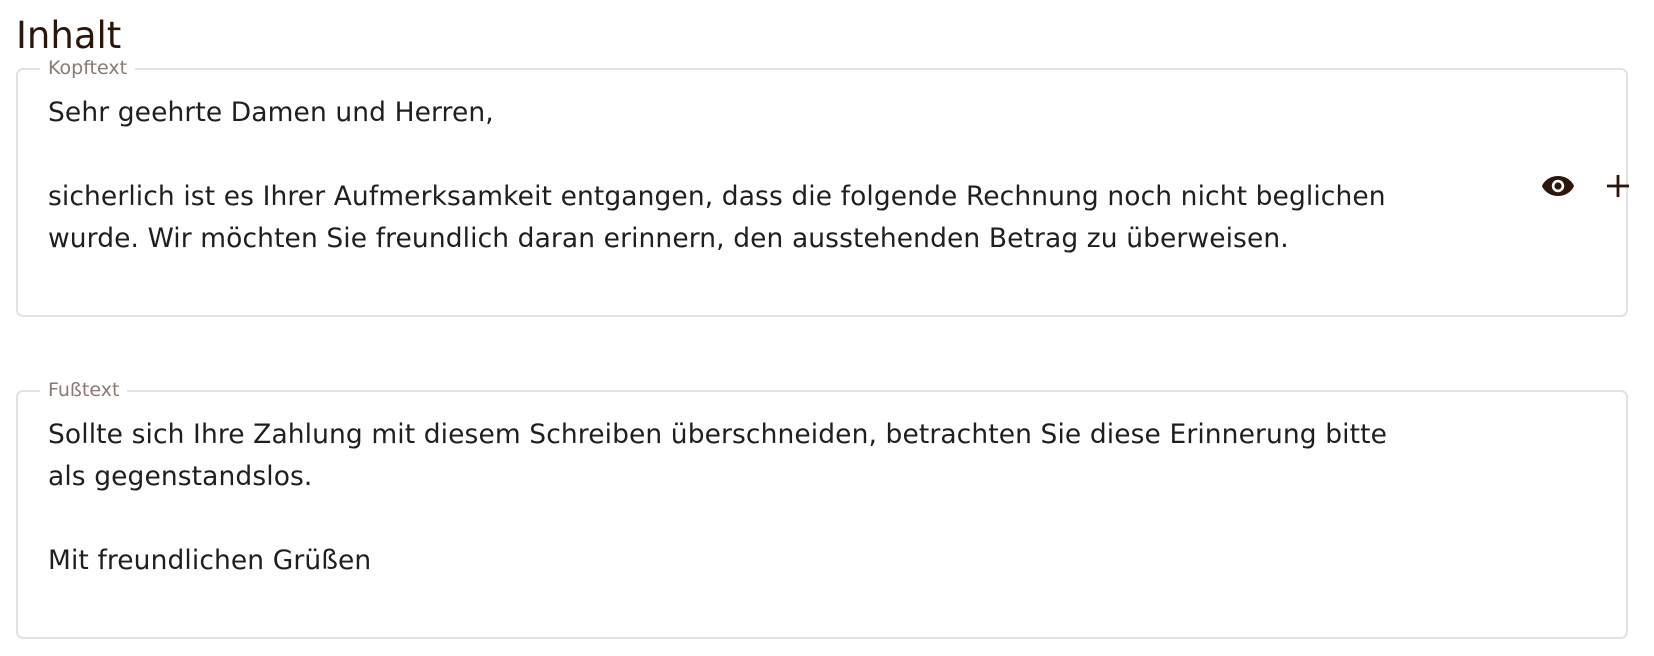  I want to click on preview-button, so click(1558, 186).